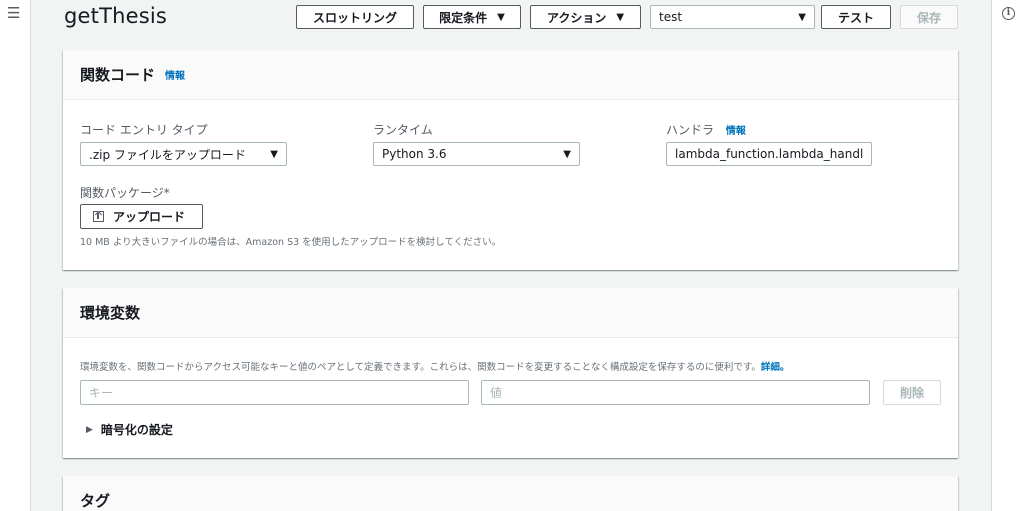  I want to click on runtime-label: ランタイム, so click(403, 130).